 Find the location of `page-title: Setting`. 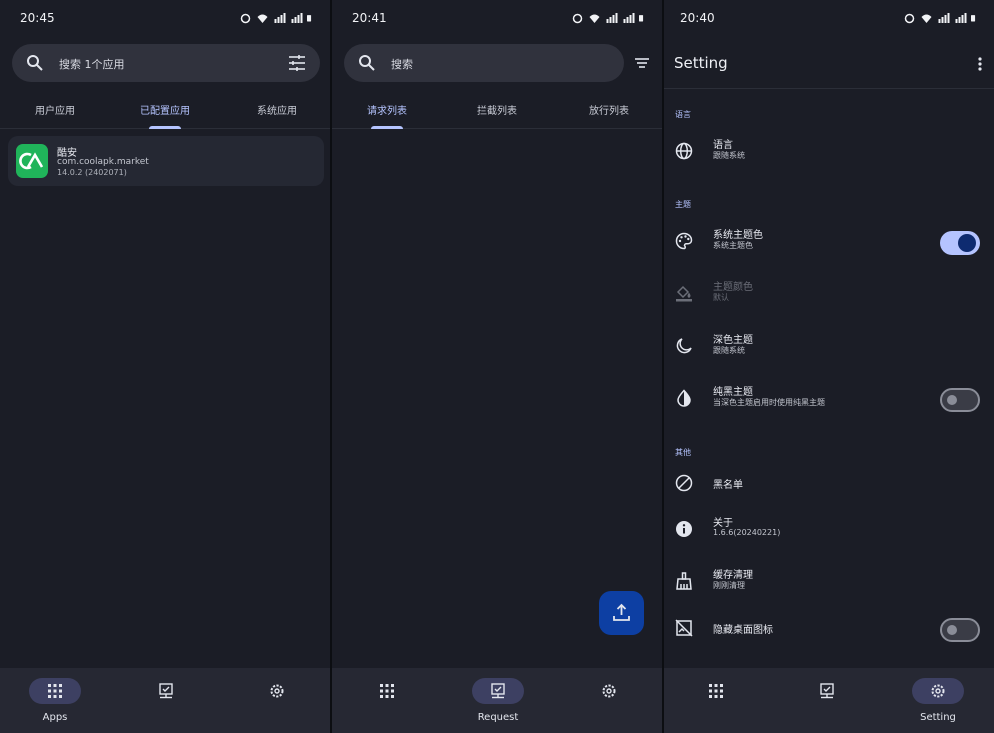

page-title: Setting is located at coordinates (701, 63).